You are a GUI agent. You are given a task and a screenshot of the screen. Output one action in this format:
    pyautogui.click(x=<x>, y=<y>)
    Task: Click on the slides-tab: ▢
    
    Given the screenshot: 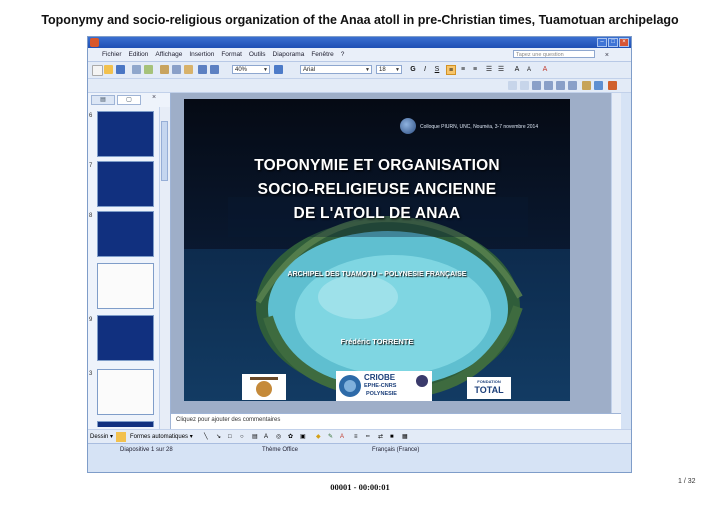 What is the action you would take?
    pyautogui.click(x=129, y=100)
    